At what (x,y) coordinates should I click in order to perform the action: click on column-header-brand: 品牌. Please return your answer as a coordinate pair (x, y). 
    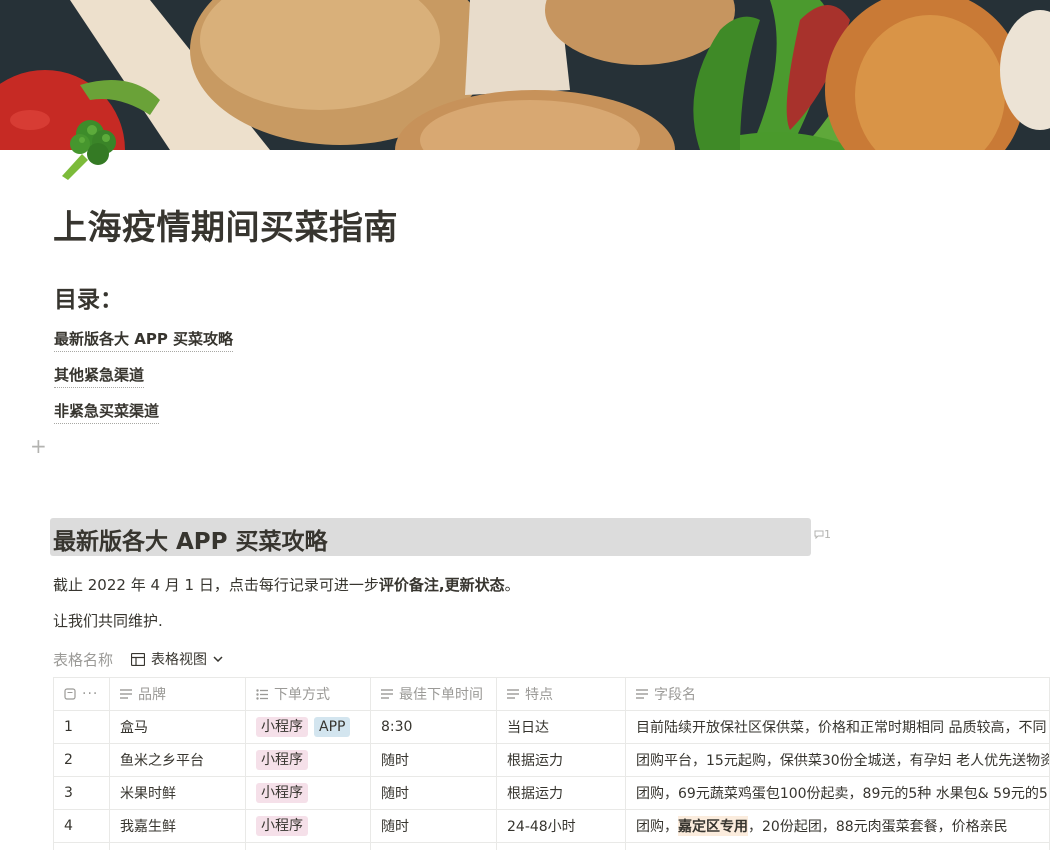
    Looking at the image, I should click on (178, 694).